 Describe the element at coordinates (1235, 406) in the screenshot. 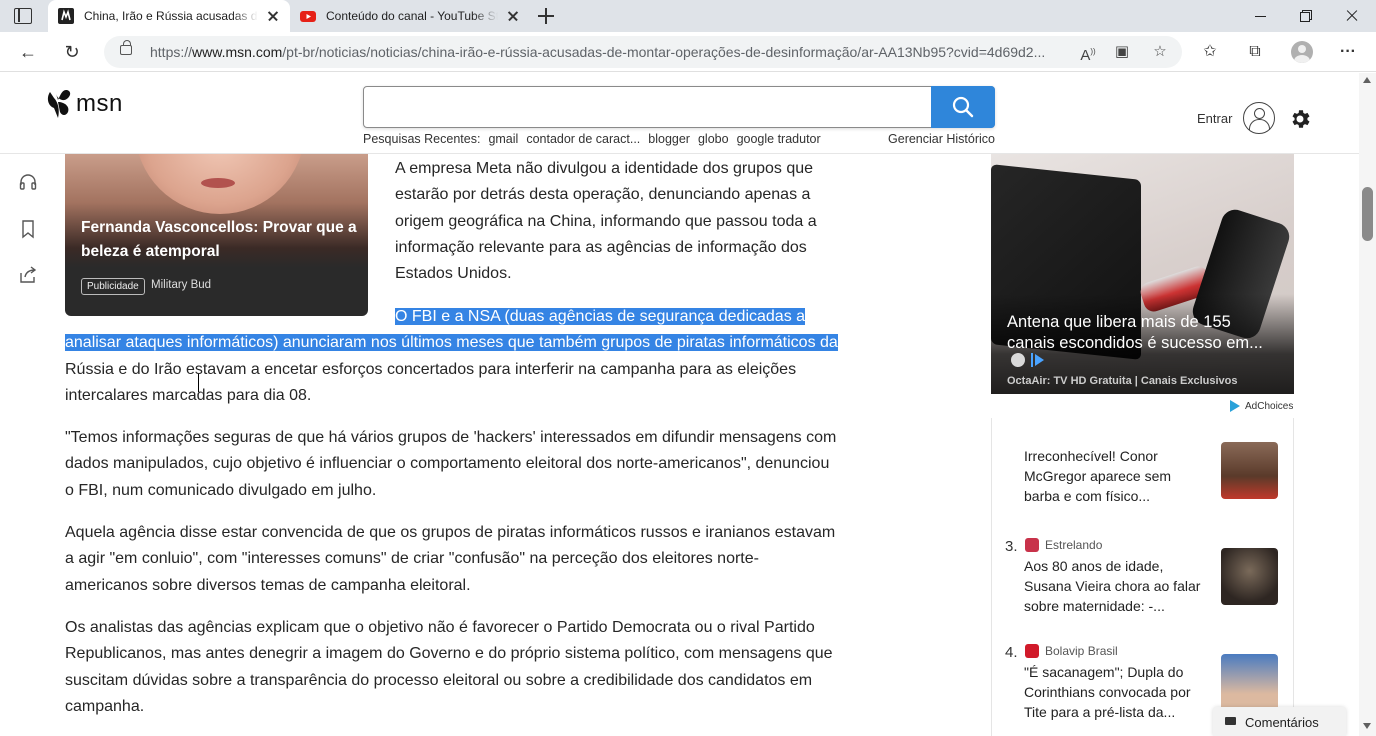

I see `adchoices-icon` at that location.